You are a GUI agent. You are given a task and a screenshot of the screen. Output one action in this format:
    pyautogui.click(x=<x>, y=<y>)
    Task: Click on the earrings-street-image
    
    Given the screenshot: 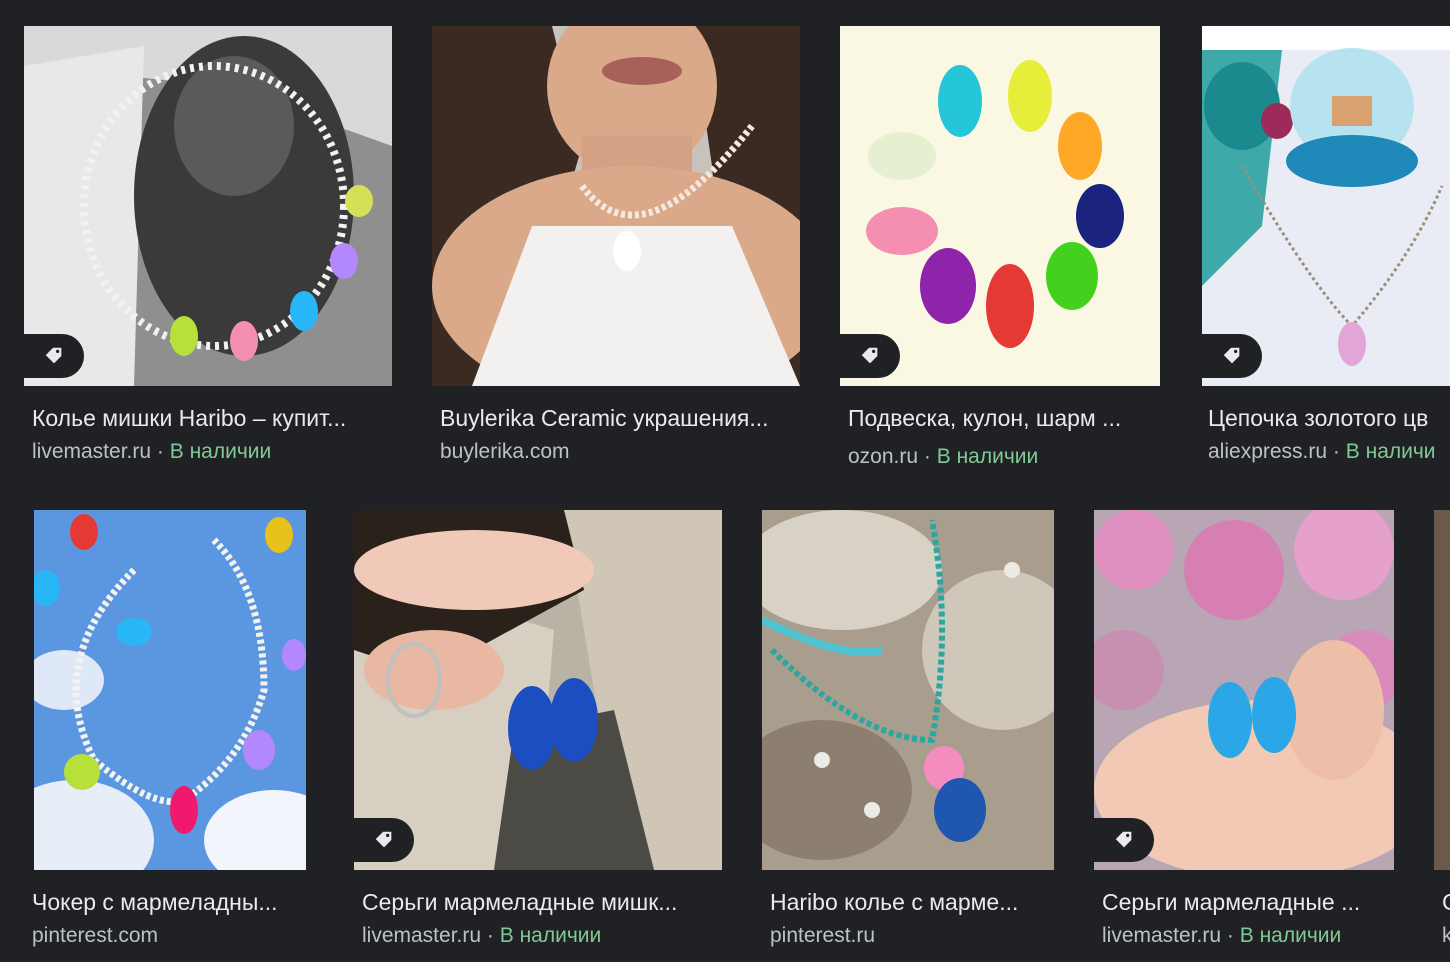 What is the action you would take?
    pyautogui.click(x=538, y=690)
    